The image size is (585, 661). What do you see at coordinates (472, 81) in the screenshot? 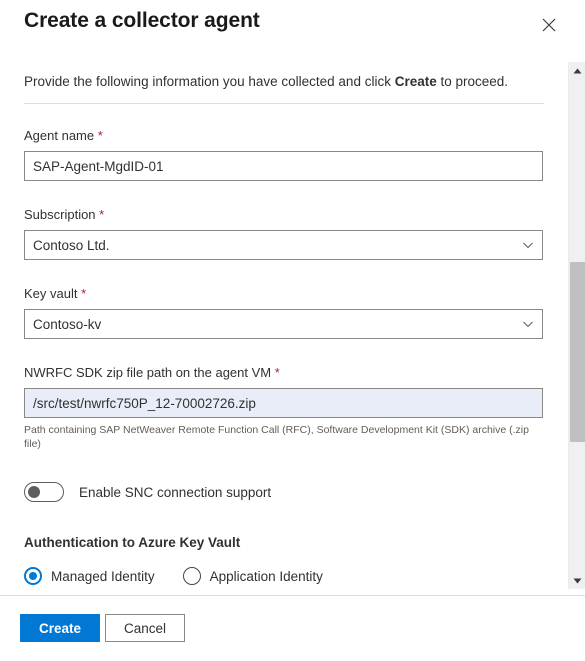
I see `intro-after: to proceed.` at bounding box center [472, 81].